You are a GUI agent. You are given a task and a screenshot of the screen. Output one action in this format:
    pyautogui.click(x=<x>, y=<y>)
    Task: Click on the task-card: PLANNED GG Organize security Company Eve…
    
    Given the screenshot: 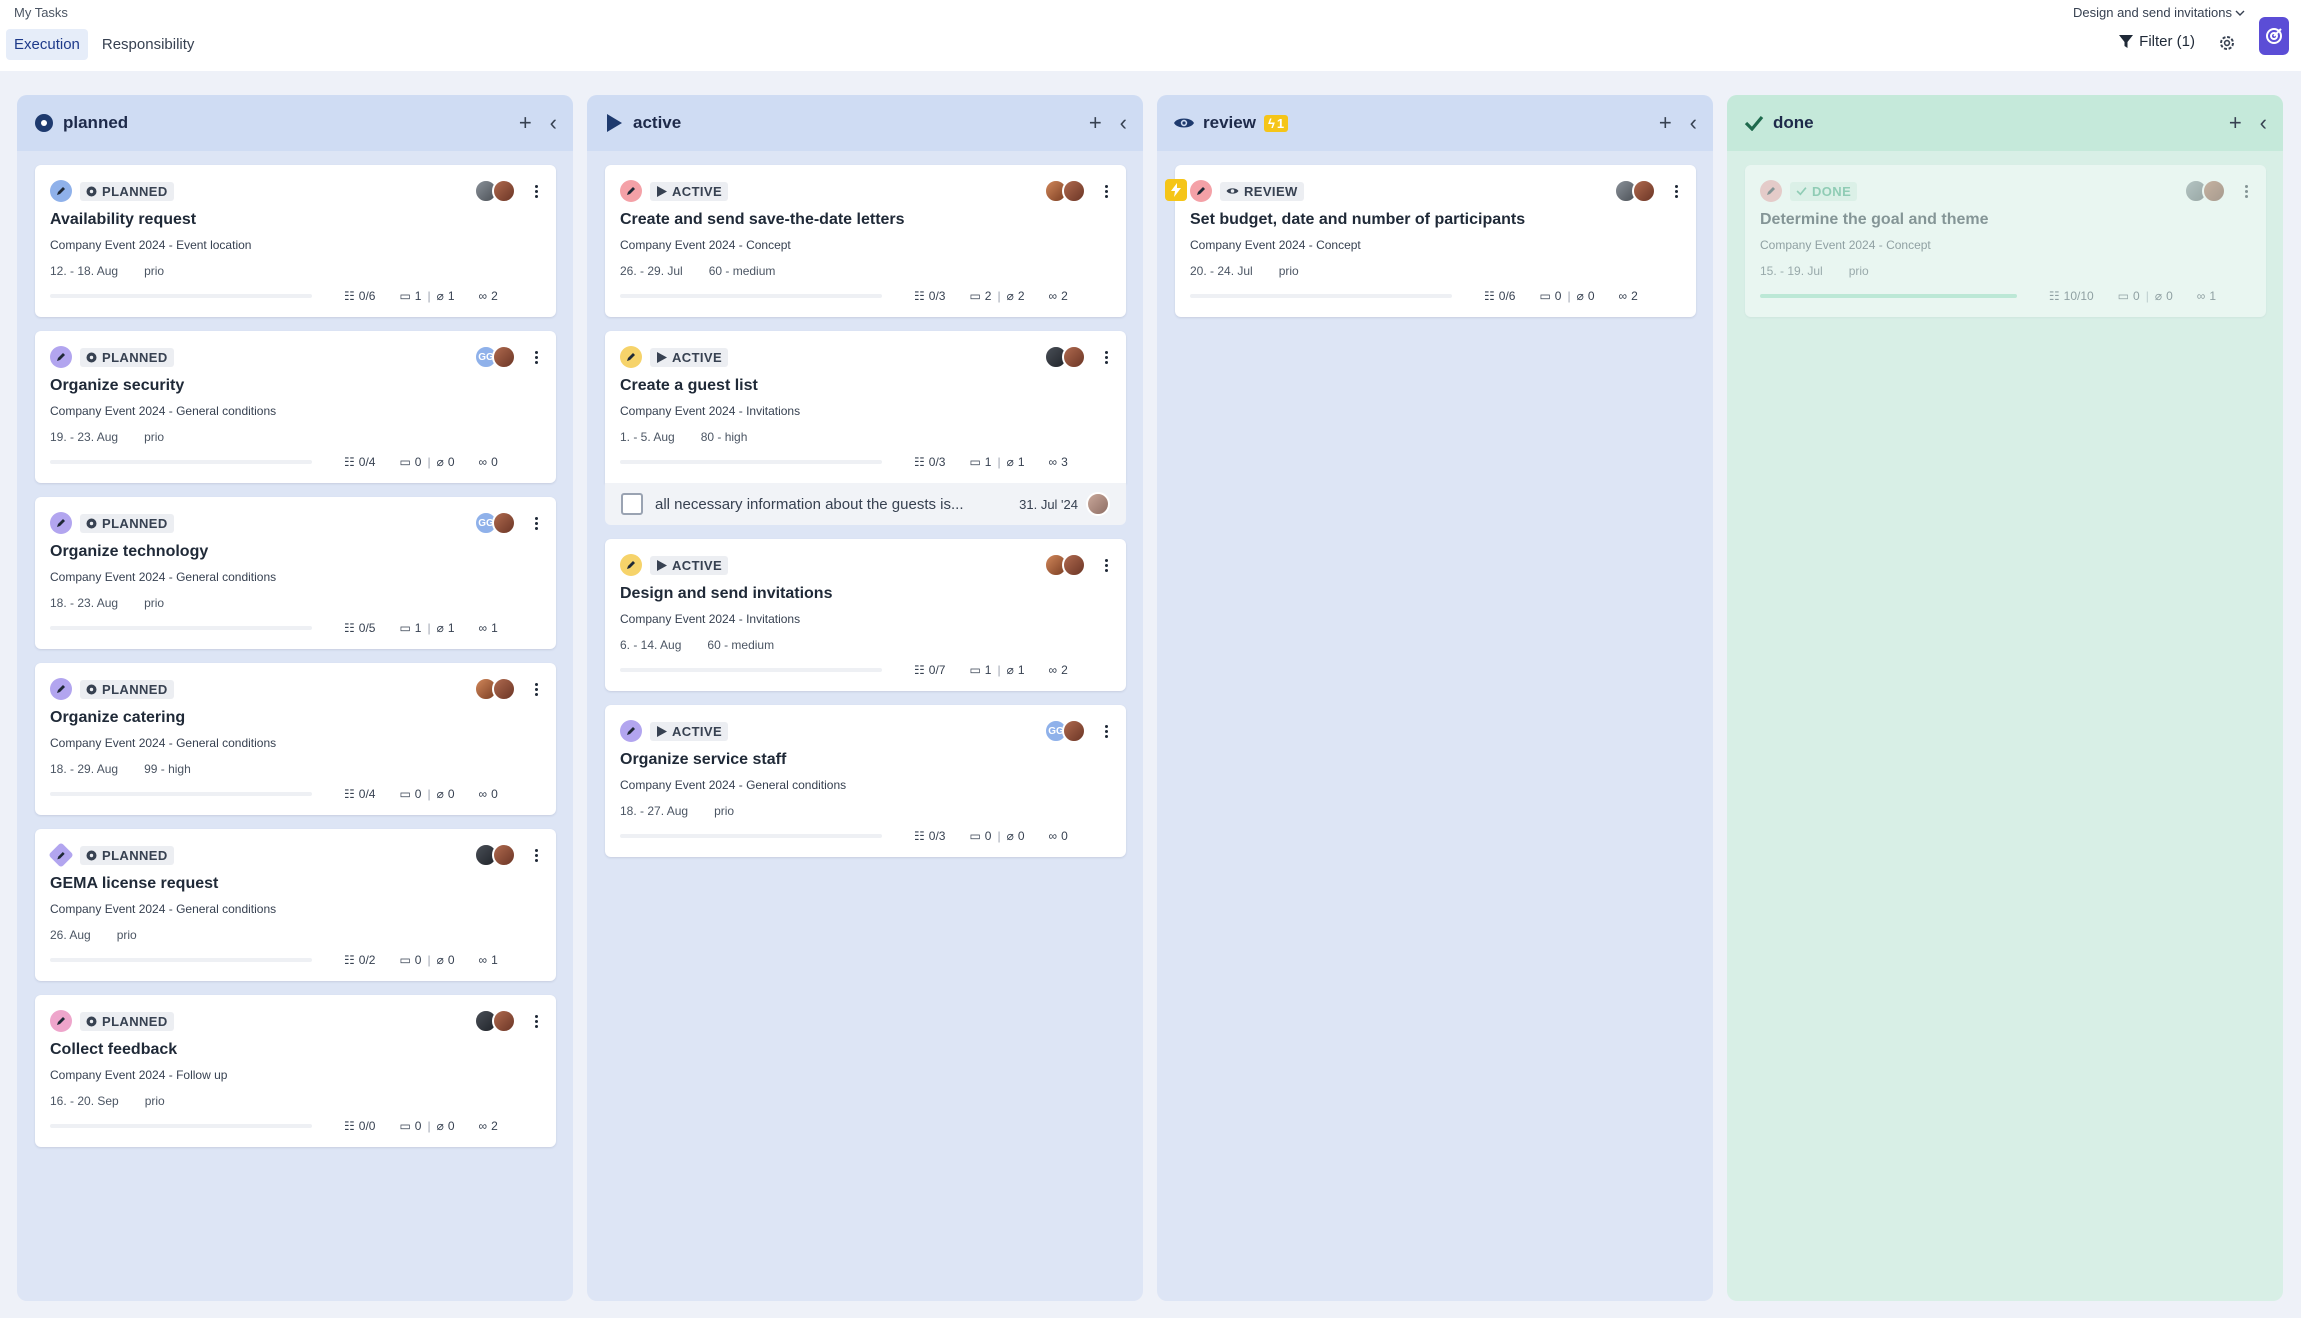 What is the action you would take?
    pyautogui.click(x=295, y=407)
    